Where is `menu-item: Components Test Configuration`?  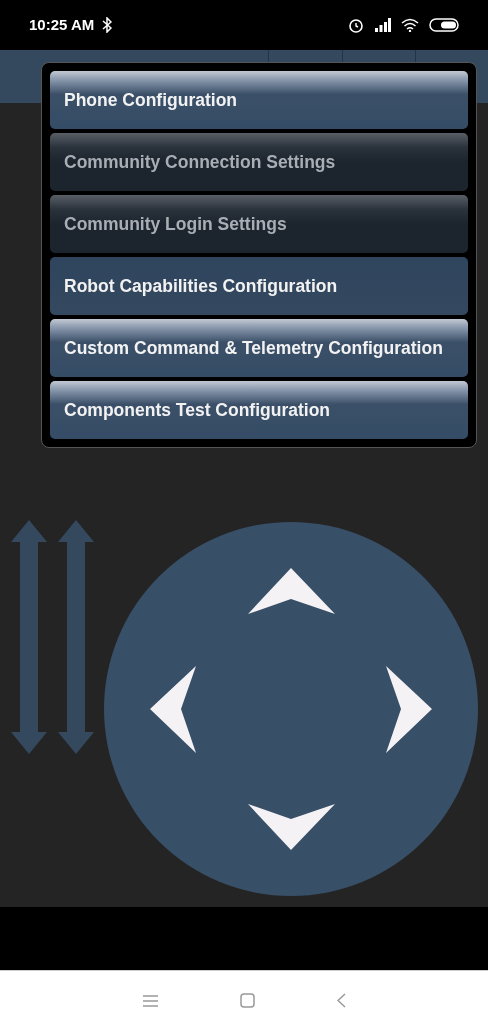
menu-item: Components Test Configuration is located at coordinates (259, 410).